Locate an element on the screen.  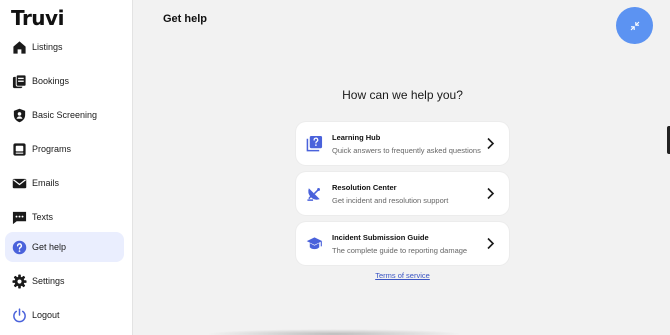
chat-bubble-icon is located at coordinates (19, 217).